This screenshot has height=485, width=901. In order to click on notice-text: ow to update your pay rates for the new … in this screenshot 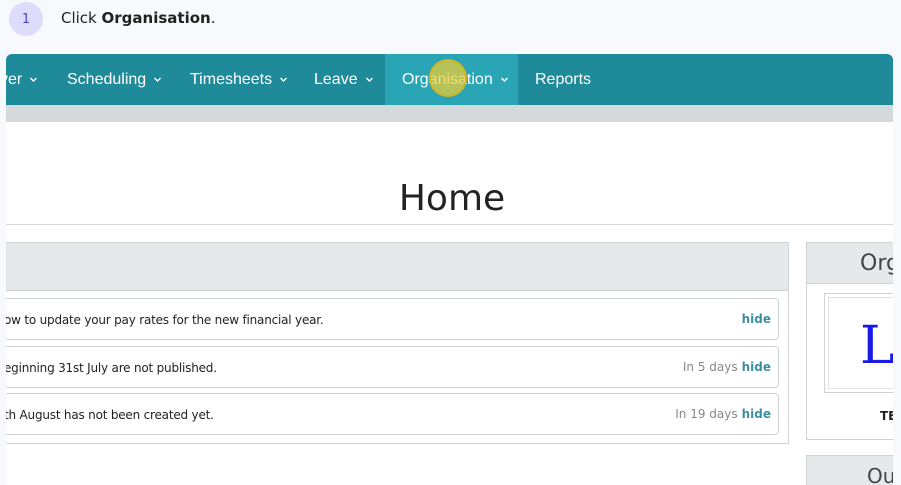, I will do `click(165, 320)`.